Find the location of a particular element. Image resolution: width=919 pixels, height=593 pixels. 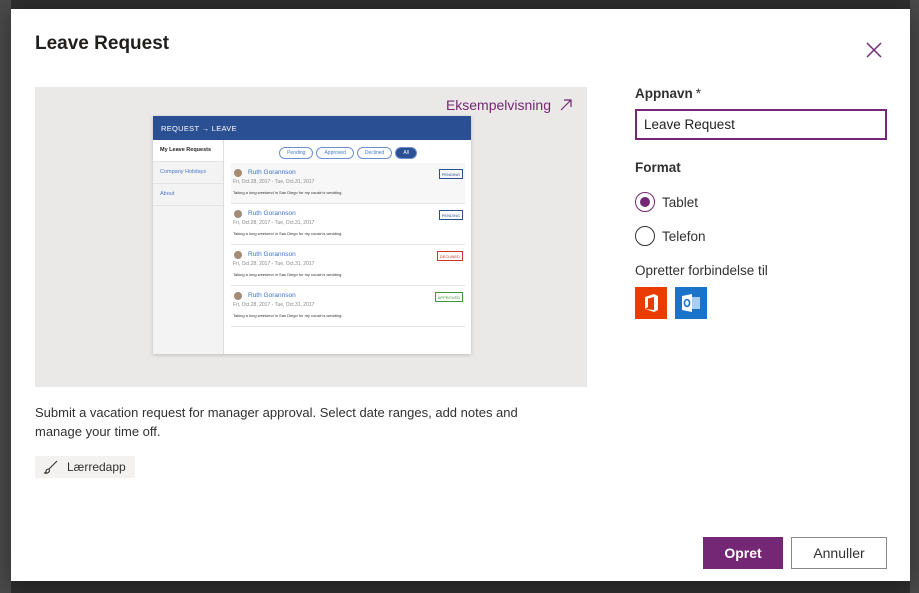

mock-tab: Pending is located at coordinates (296, 153).